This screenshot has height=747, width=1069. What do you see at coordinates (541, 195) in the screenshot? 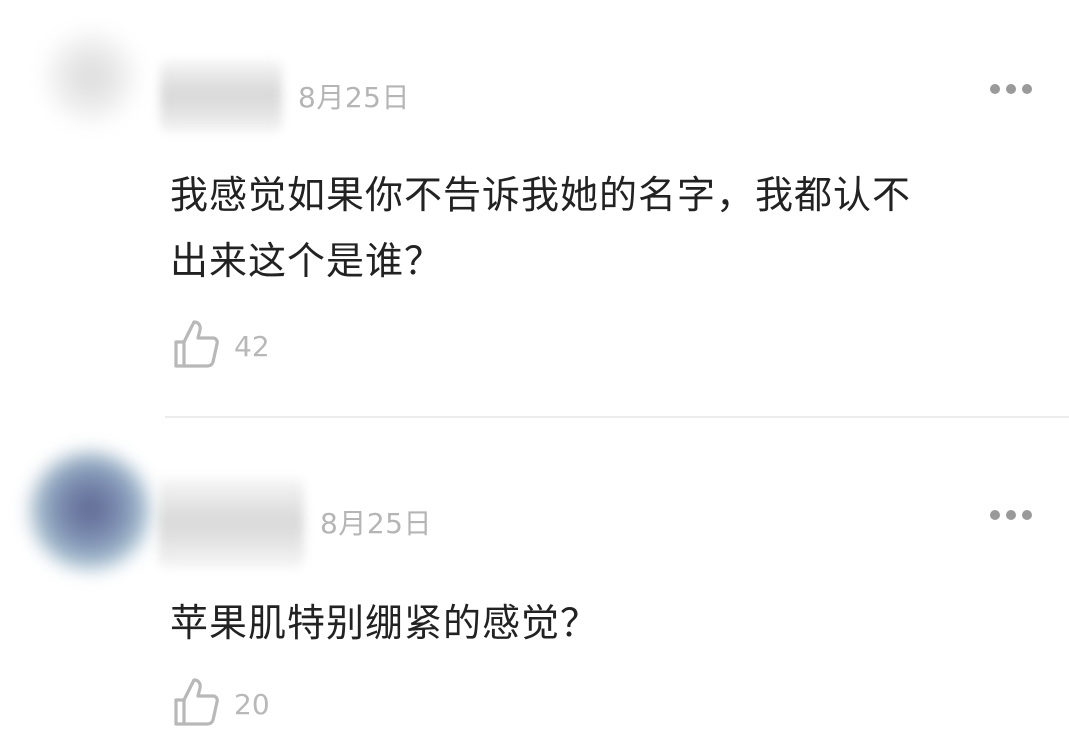
I see `comment-text-line: 我感觉如果你不告诉我她的名字，我都认不` at bounding box center [541, 195].